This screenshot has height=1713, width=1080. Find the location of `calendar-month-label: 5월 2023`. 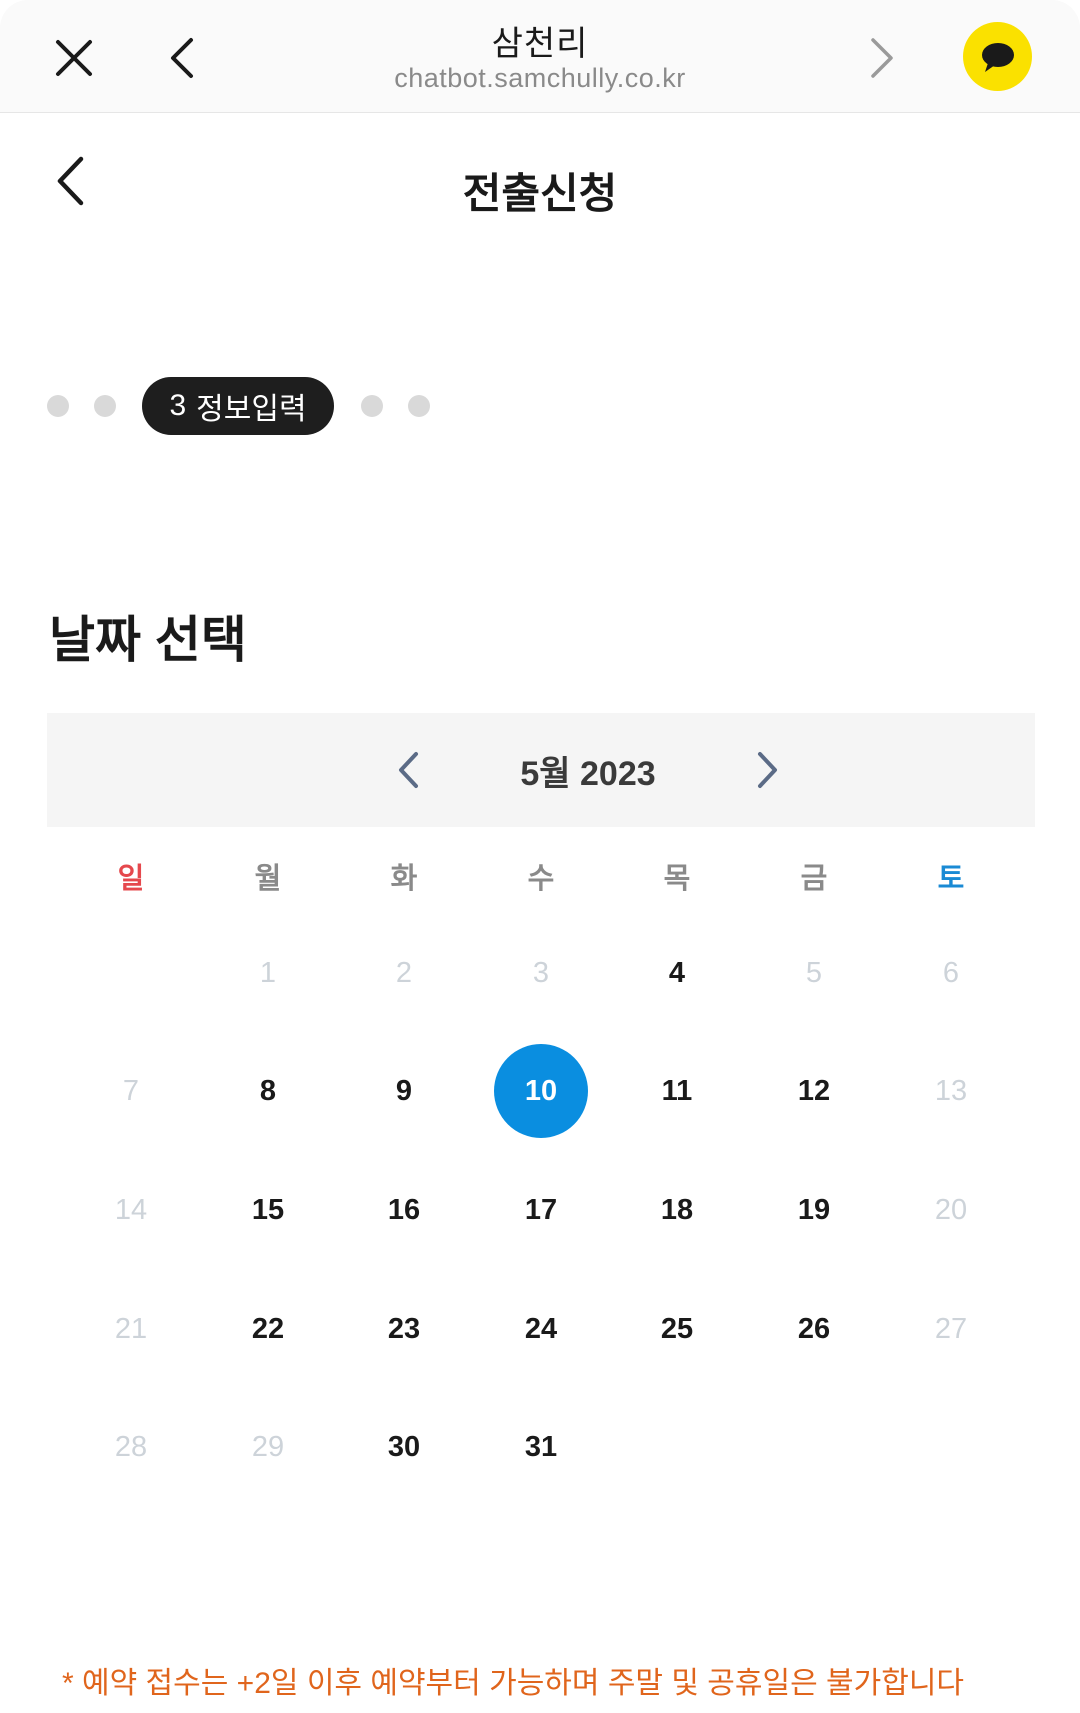

calendar-month-label: 5월 2023 is located at coordinates (588, 774).